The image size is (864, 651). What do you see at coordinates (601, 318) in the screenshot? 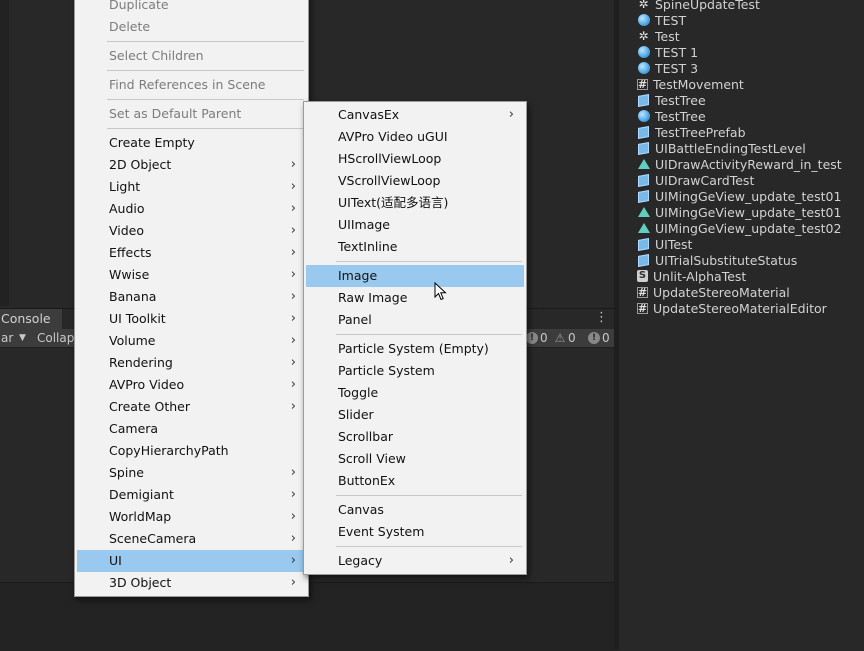
I see `kebab-menu-icon: ⋮` at bounding box center [601, 318].